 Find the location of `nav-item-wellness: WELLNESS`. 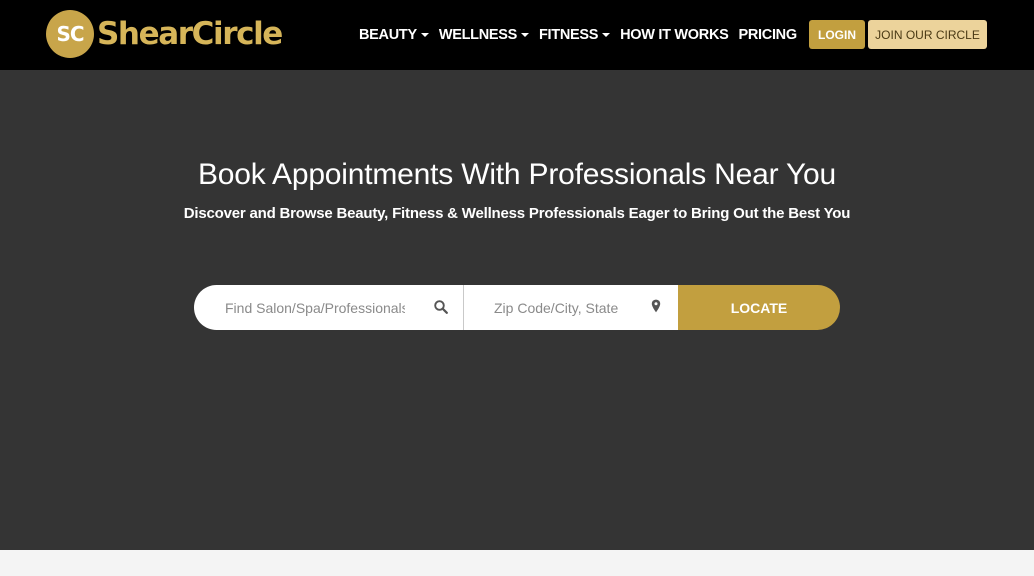

nav-item-wellness: WELLNESS is located at coordinates (484, 35).